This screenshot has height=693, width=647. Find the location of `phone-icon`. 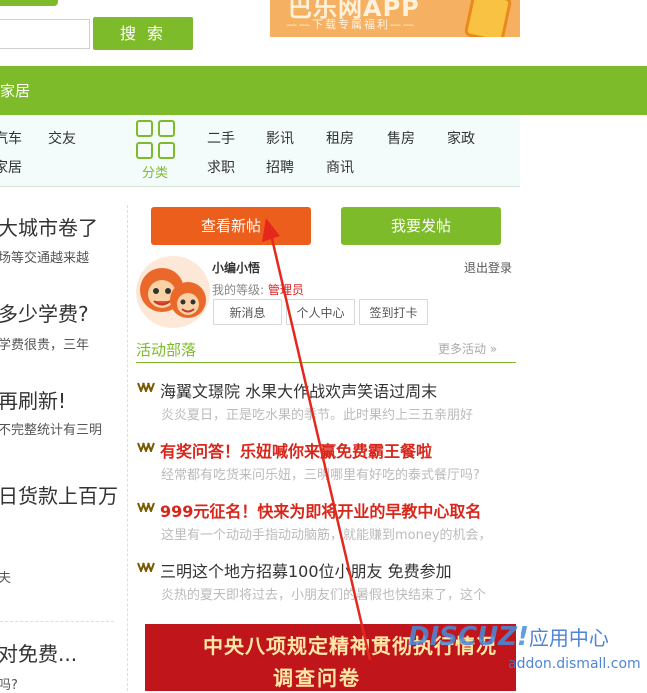

phone-icon is located at coordinates (488, 18).